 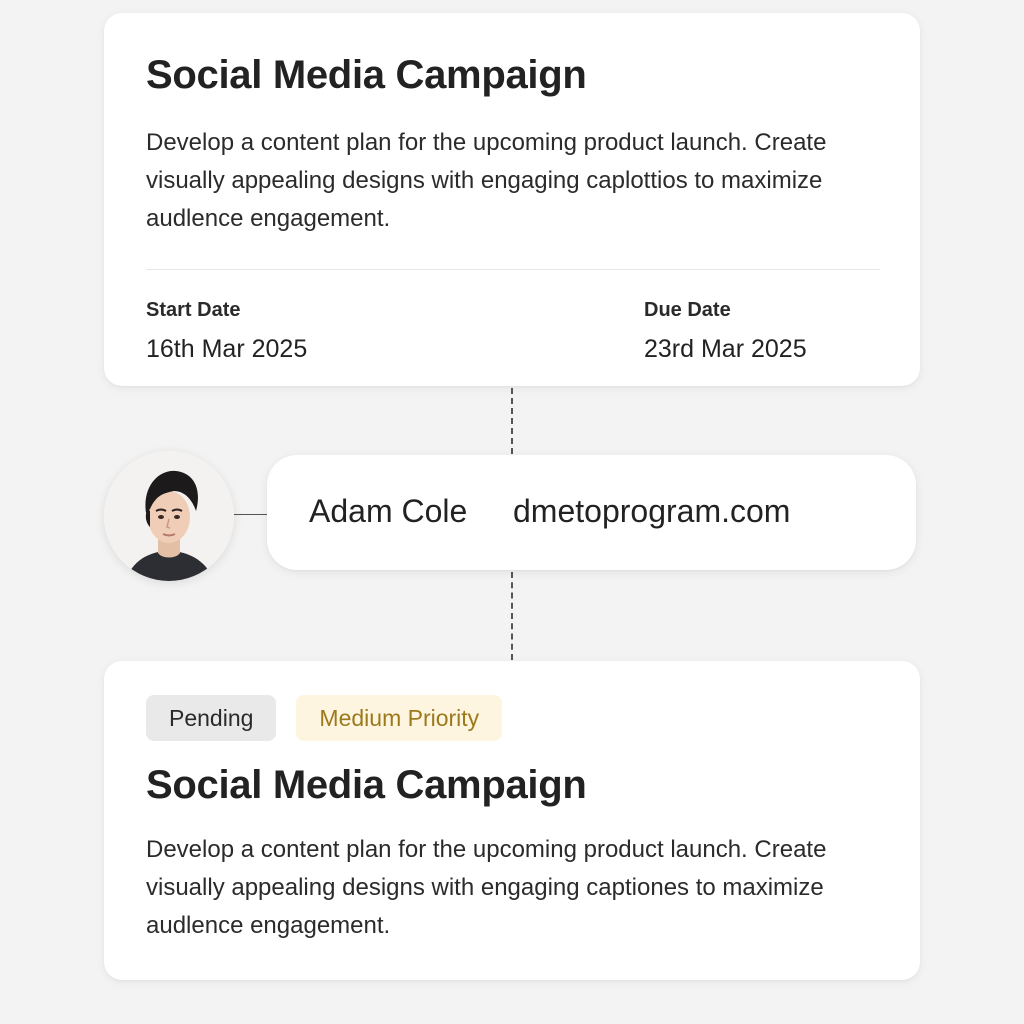 I want to click on priority-badge: Medium Priority, so click(x=399, y=718).